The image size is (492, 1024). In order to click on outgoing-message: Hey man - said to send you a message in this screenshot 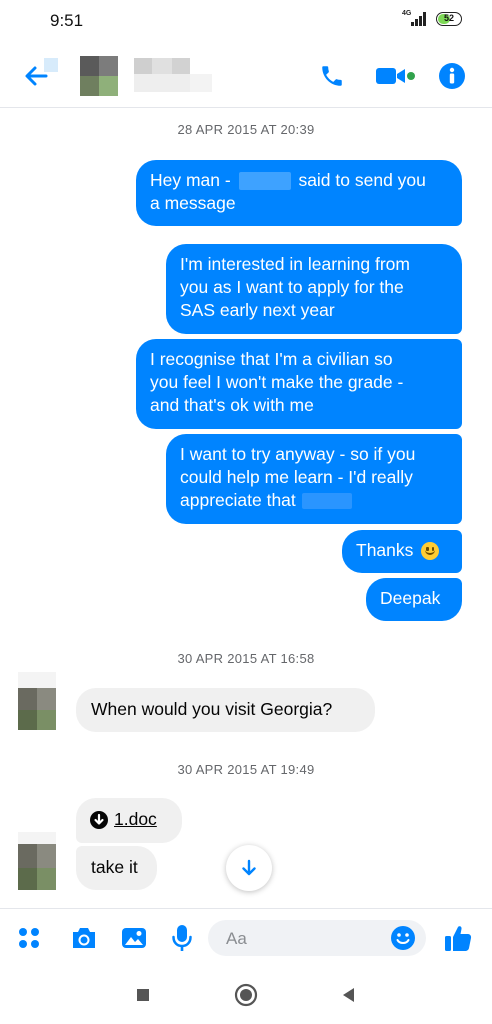, I will do `click(299, 193)`.